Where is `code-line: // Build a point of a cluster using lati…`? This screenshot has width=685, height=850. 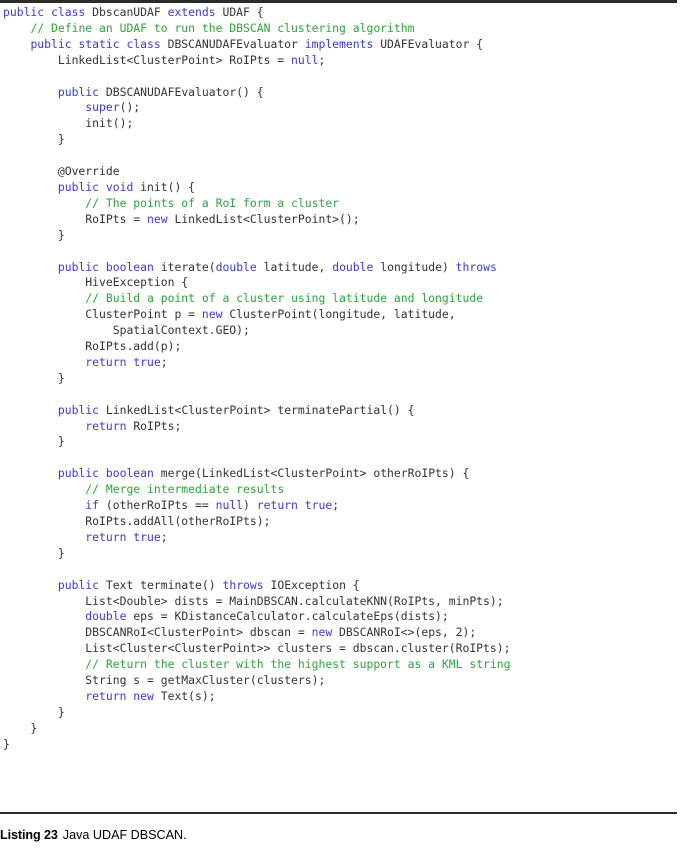 code-line: // Build a point of a cluster using lati… is located at coordinates (243, 298).